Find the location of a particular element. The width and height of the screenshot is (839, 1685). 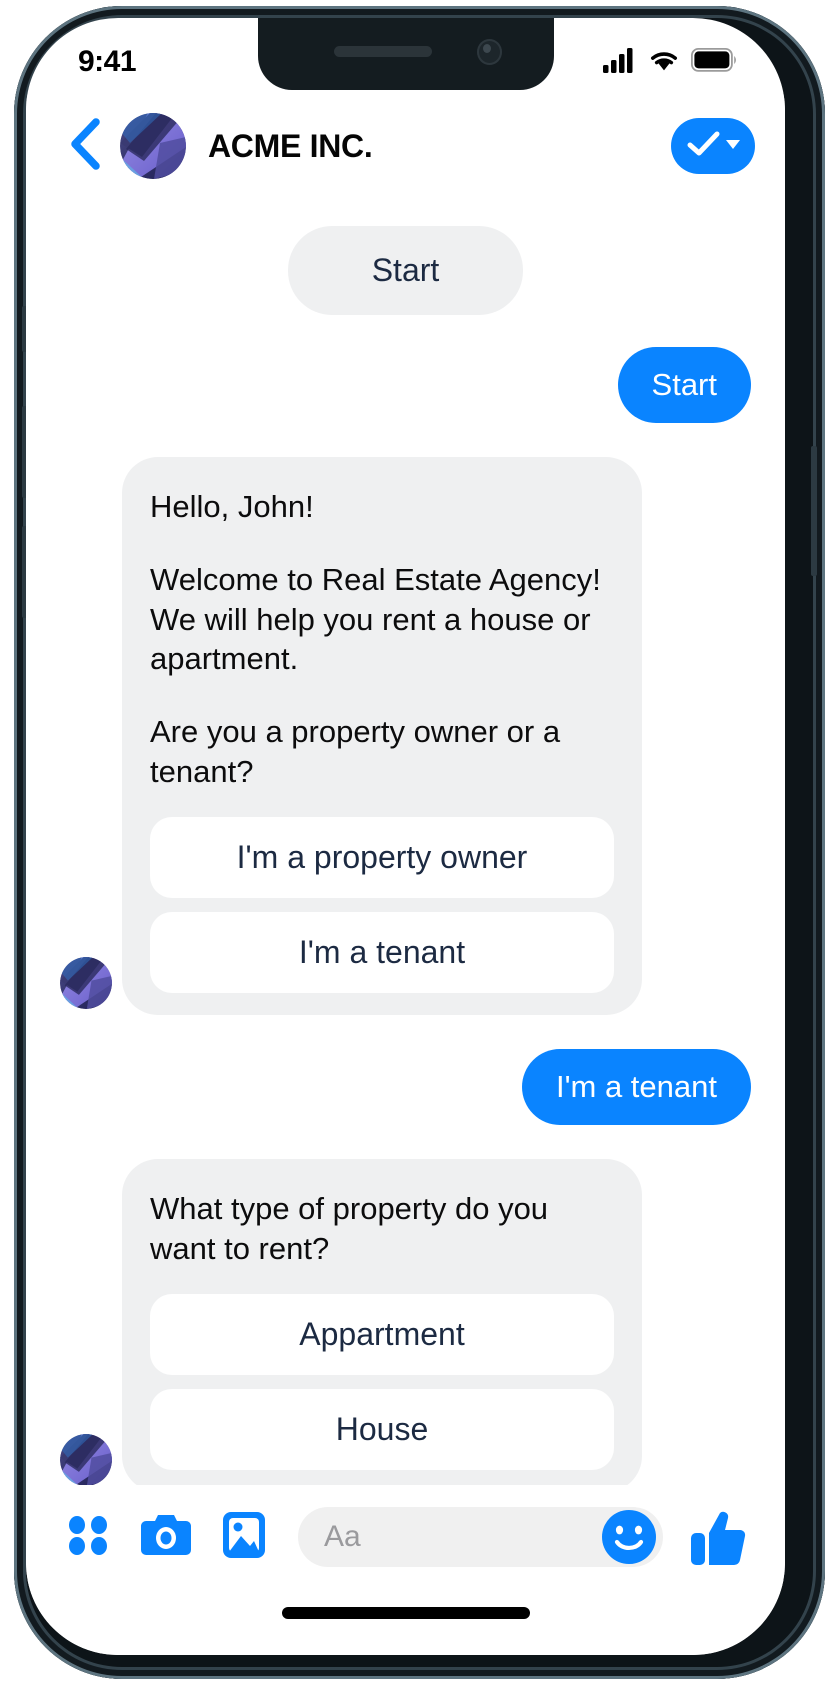

message-row-outgoing: I'm a tenant is located at coordinates (405, 1087).